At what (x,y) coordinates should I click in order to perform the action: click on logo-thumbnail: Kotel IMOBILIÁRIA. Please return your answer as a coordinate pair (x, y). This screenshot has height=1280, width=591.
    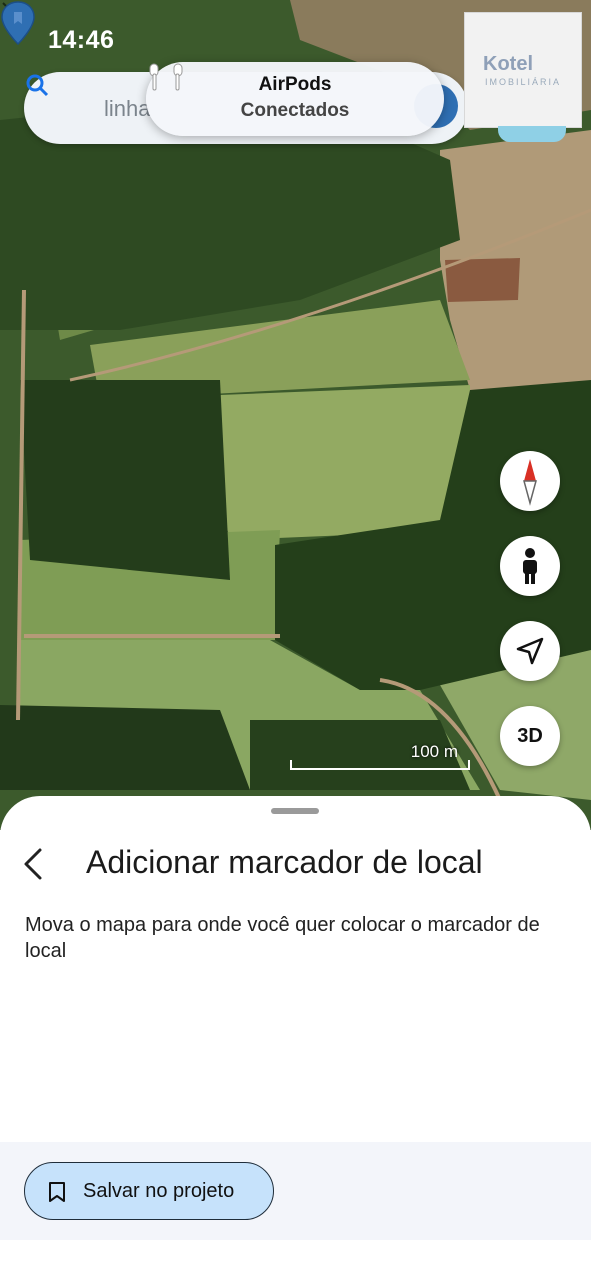
    Looking at the image, I should click on (523, 70).